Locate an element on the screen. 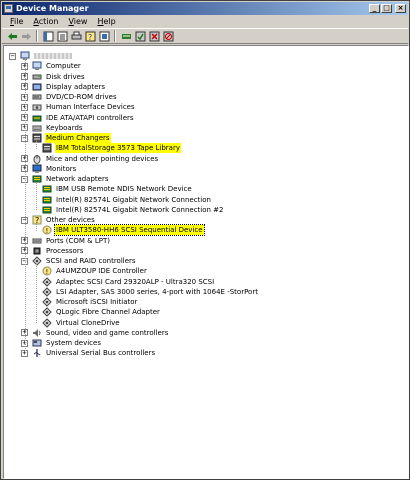 This screenshot has width=410, height=480. device-label: Medium Changers is located at coordinates (78, 138).